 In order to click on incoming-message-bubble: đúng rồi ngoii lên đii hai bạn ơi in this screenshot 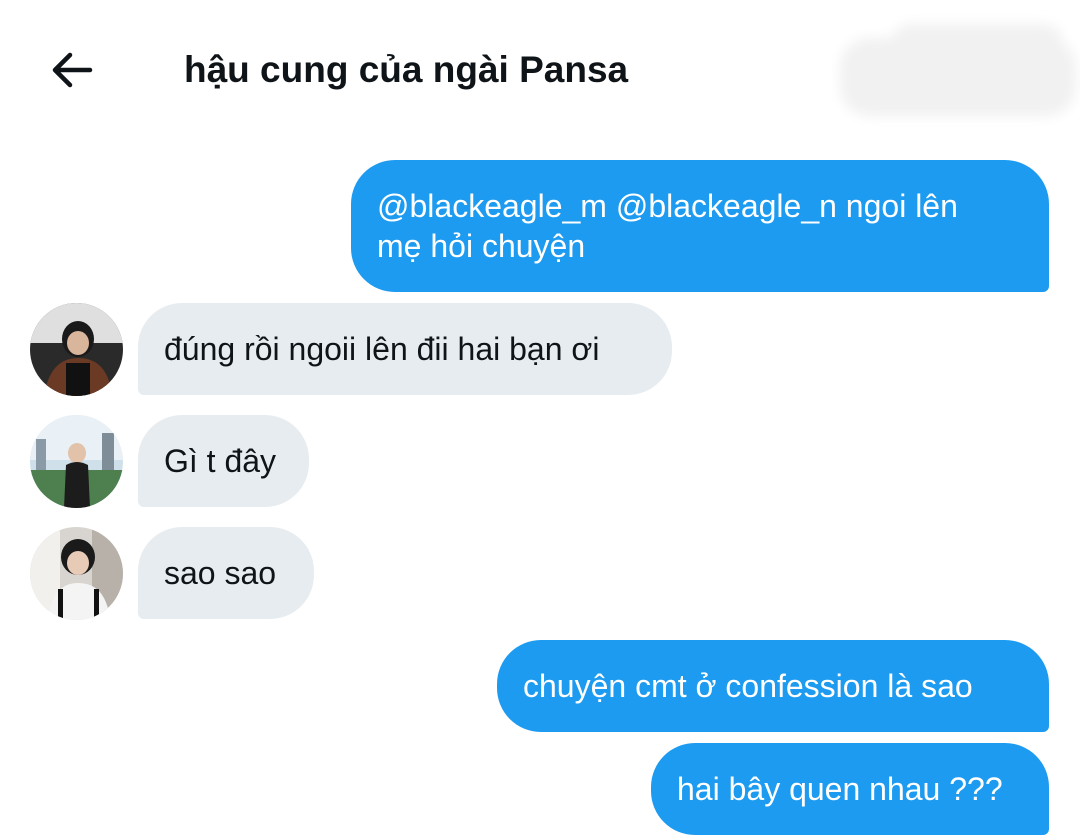, I will do `click(405, 349)`.